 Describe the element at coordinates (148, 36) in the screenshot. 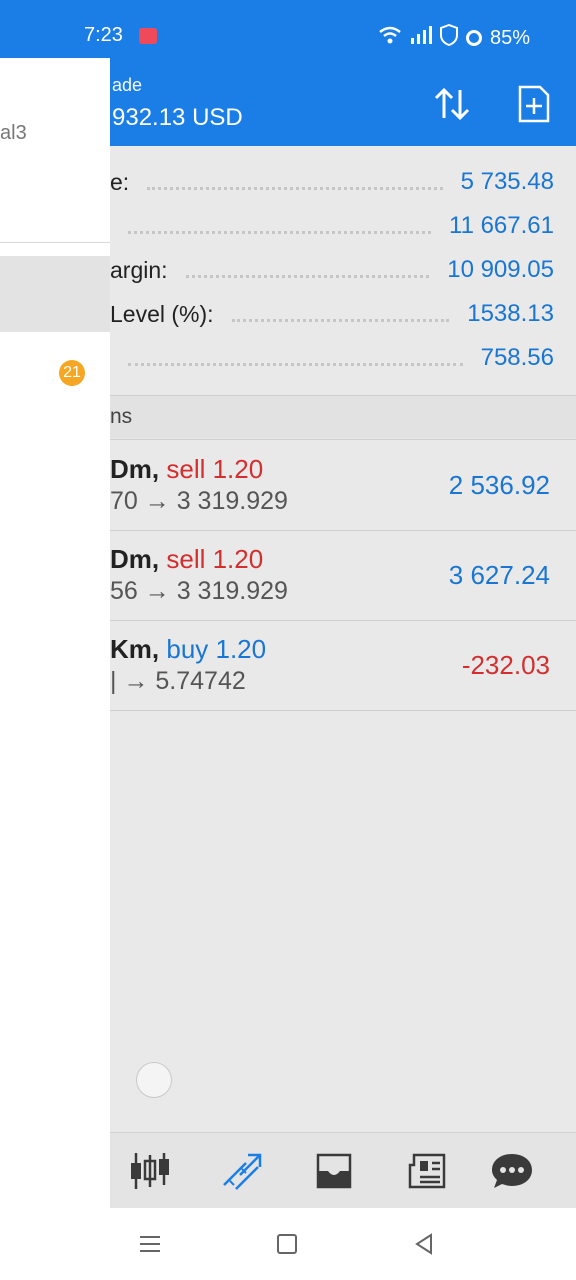

I see `screen-record-icon` at that location.